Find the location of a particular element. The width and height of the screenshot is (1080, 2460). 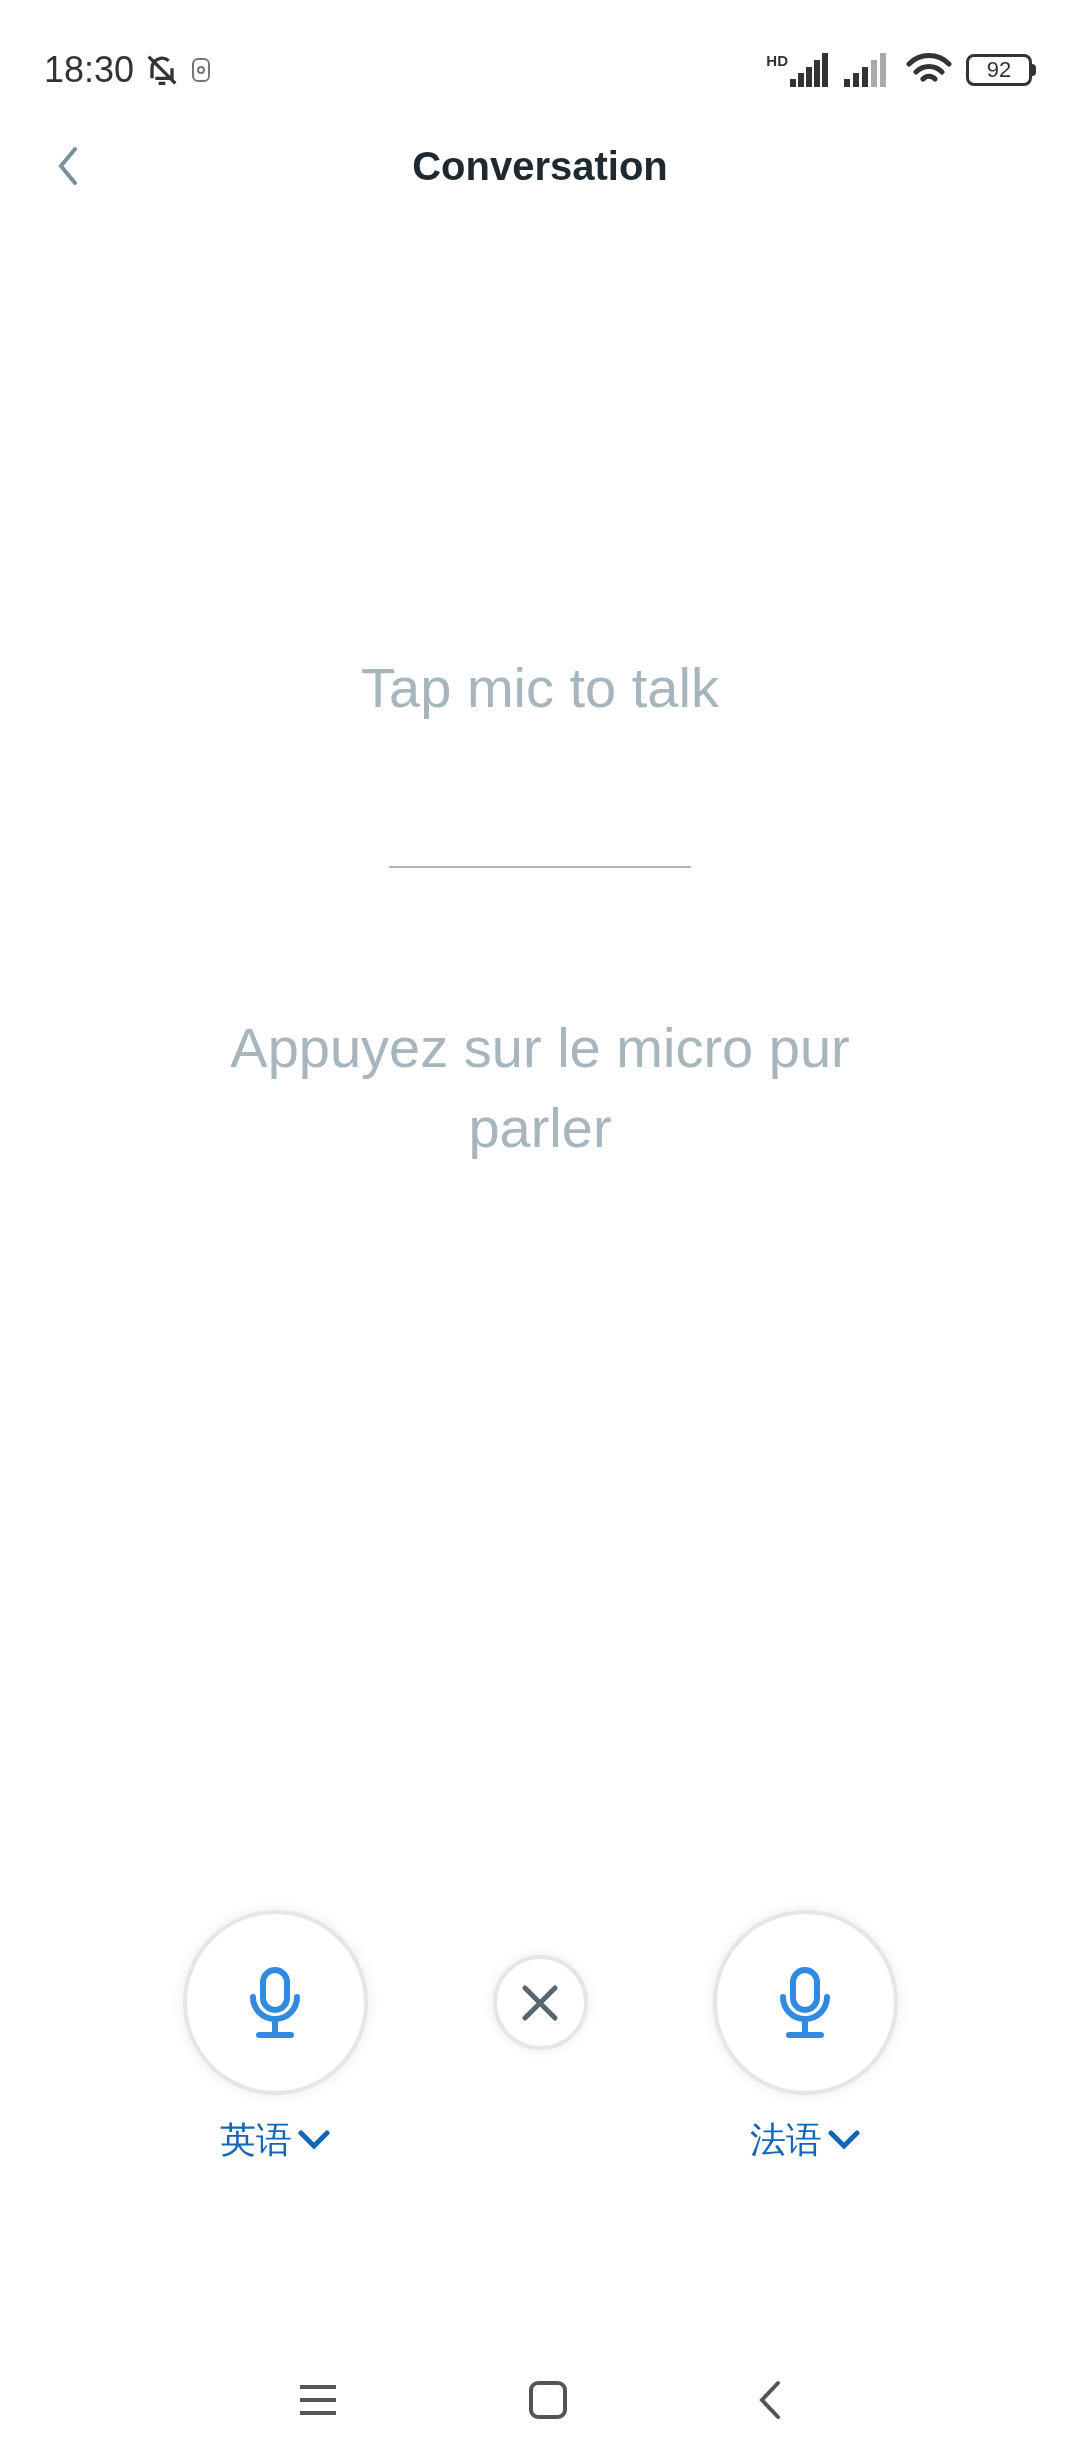

menu-icon is located at coordinates (318, 2400).